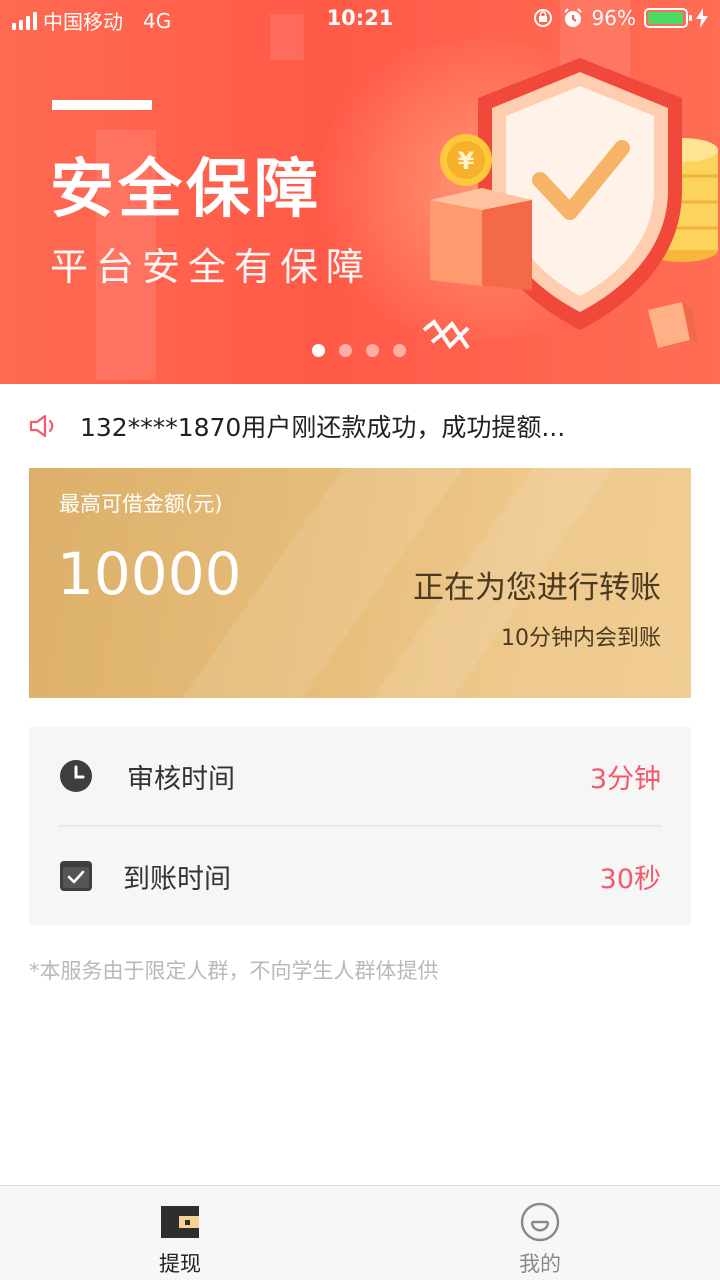 The width and height of the screenshot is (720, 1280). Describe the element at coordinates (581, 638) in the screenshot. I see `transfer-note: 10分钟内会到账` at that location.